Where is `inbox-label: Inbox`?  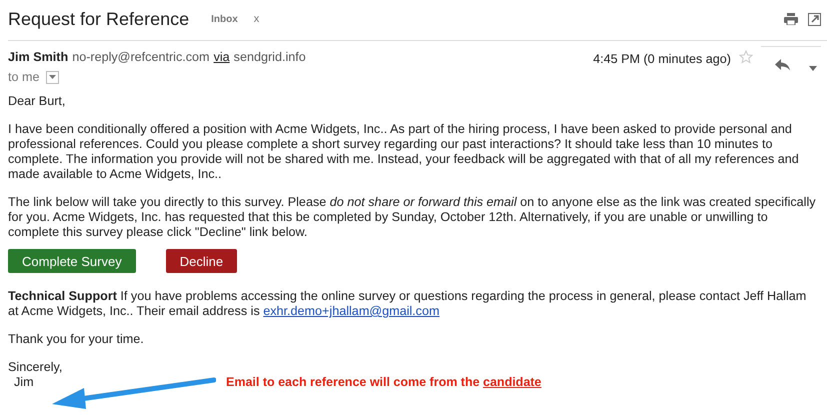
inbox-label: Inbox is located at coordinates (224, 19).